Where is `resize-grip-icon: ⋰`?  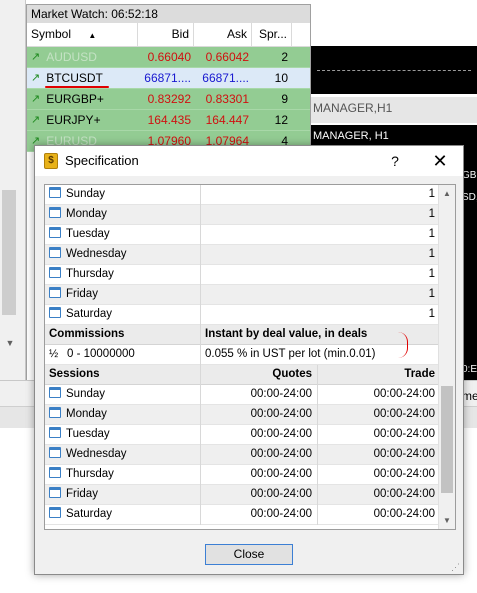 resize-grip-icon: ⋰ is located at coordinates (456, 567).